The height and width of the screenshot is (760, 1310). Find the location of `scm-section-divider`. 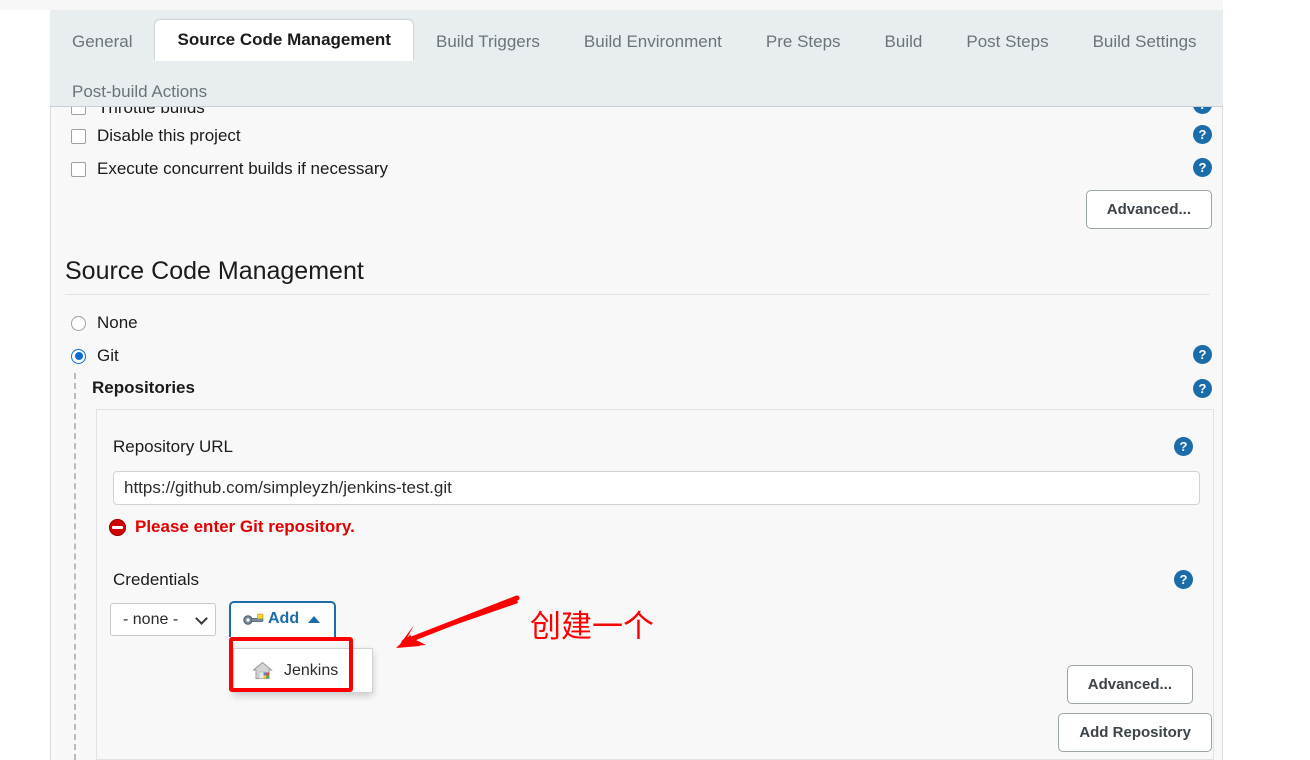

scm-section-divider is located at coordinates (637, 294).